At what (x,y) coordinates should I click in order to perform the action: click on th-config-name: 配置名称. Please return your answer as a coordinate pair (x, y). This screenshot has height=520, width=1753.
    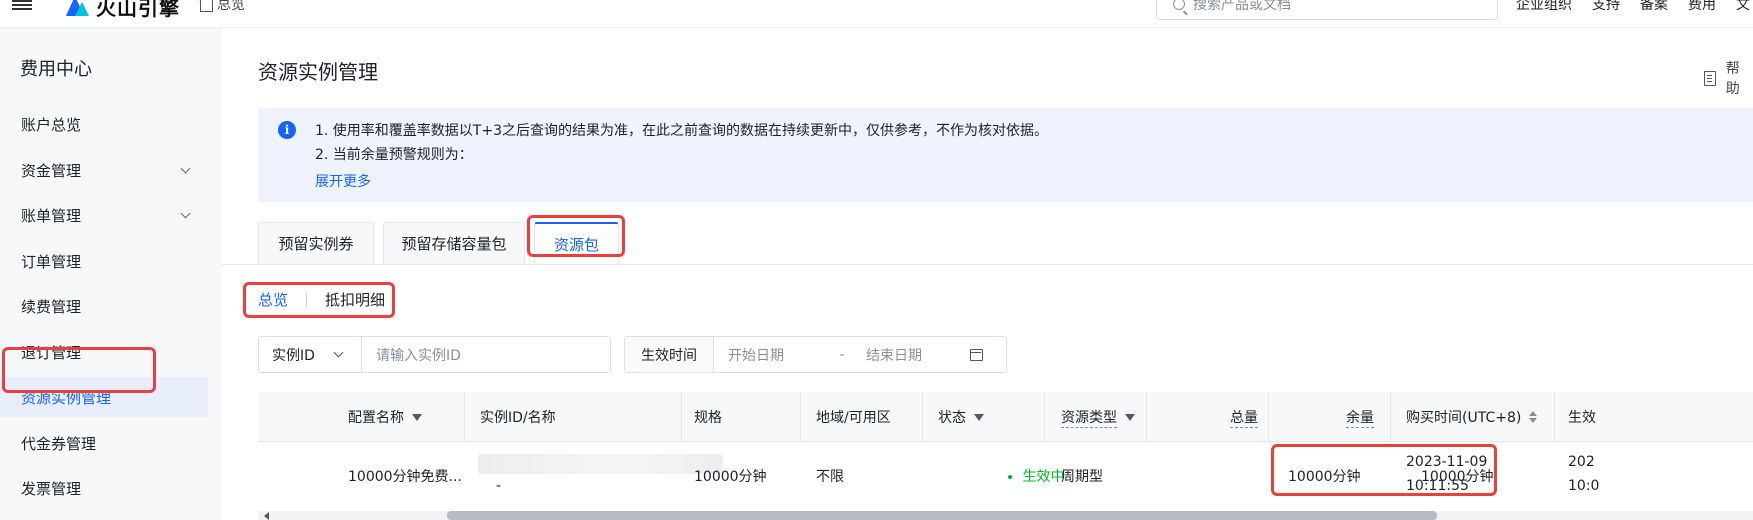
    Looking at the image, I should click on (385, 417).